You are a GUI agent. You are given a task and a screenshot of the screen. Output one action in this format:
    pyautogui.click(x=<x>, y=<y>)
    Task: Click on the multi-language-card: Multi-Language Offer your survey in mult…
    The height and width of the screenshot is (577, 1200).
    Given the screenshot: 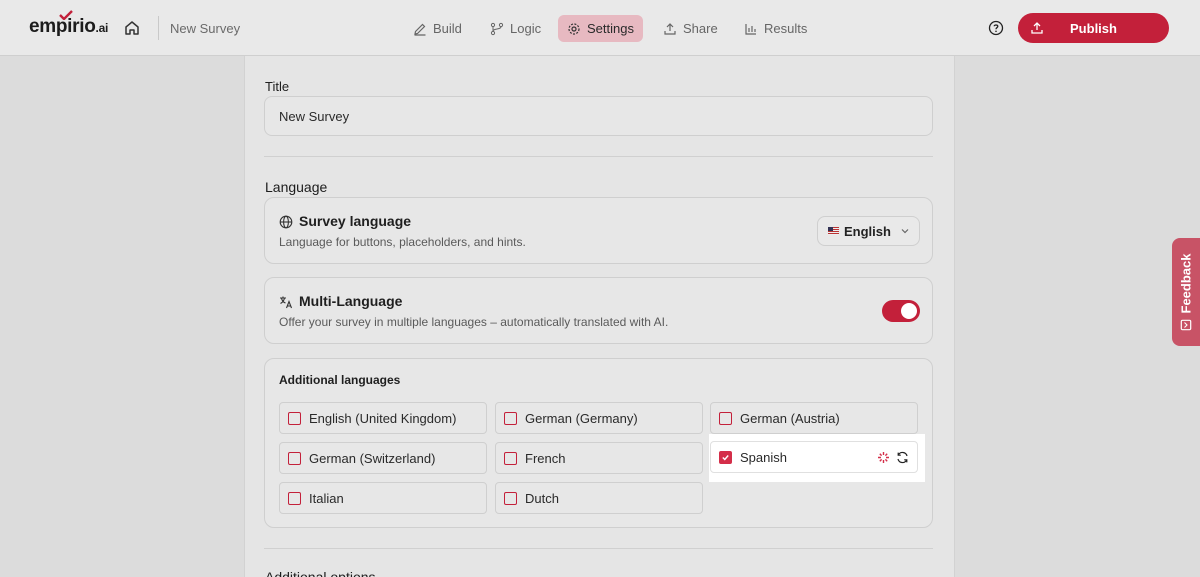 What is the action you would take?
    pyautogui.click(x=598, y=310)
    